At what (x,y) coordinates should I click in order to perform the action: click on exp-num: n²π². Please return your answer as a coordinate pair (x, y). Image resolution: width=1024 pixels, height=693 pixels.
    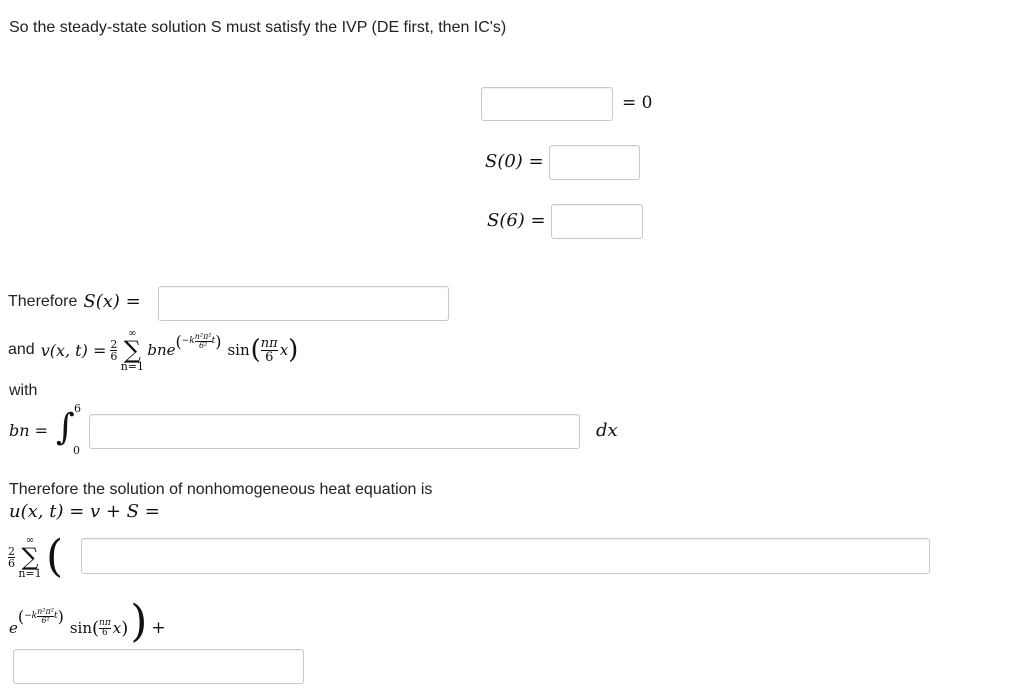
    Looking at the image, I should click on (203, 336).